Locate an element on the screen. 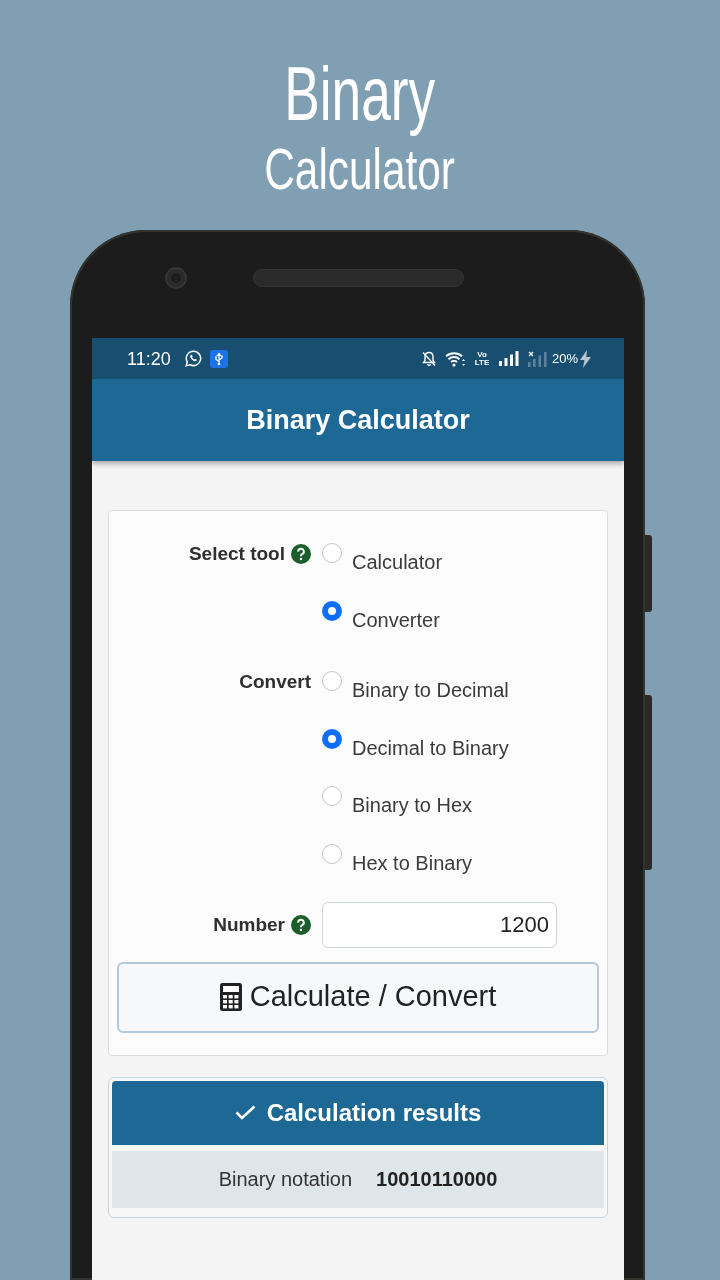 The width and height of the screenshot is (720, 1280). group-label: Select tool is located at coordinates (236, 554).